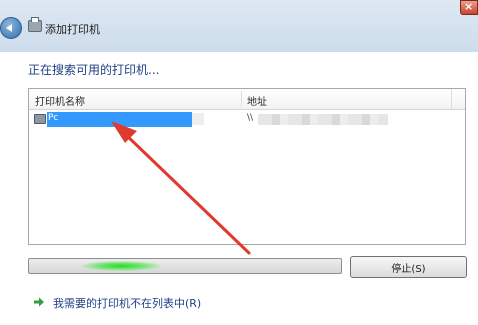 This screenshot has width=478, height=325. Describe the element at coordinates (185, 266) in the screenshot. I see `search-progress-bar` at that location.